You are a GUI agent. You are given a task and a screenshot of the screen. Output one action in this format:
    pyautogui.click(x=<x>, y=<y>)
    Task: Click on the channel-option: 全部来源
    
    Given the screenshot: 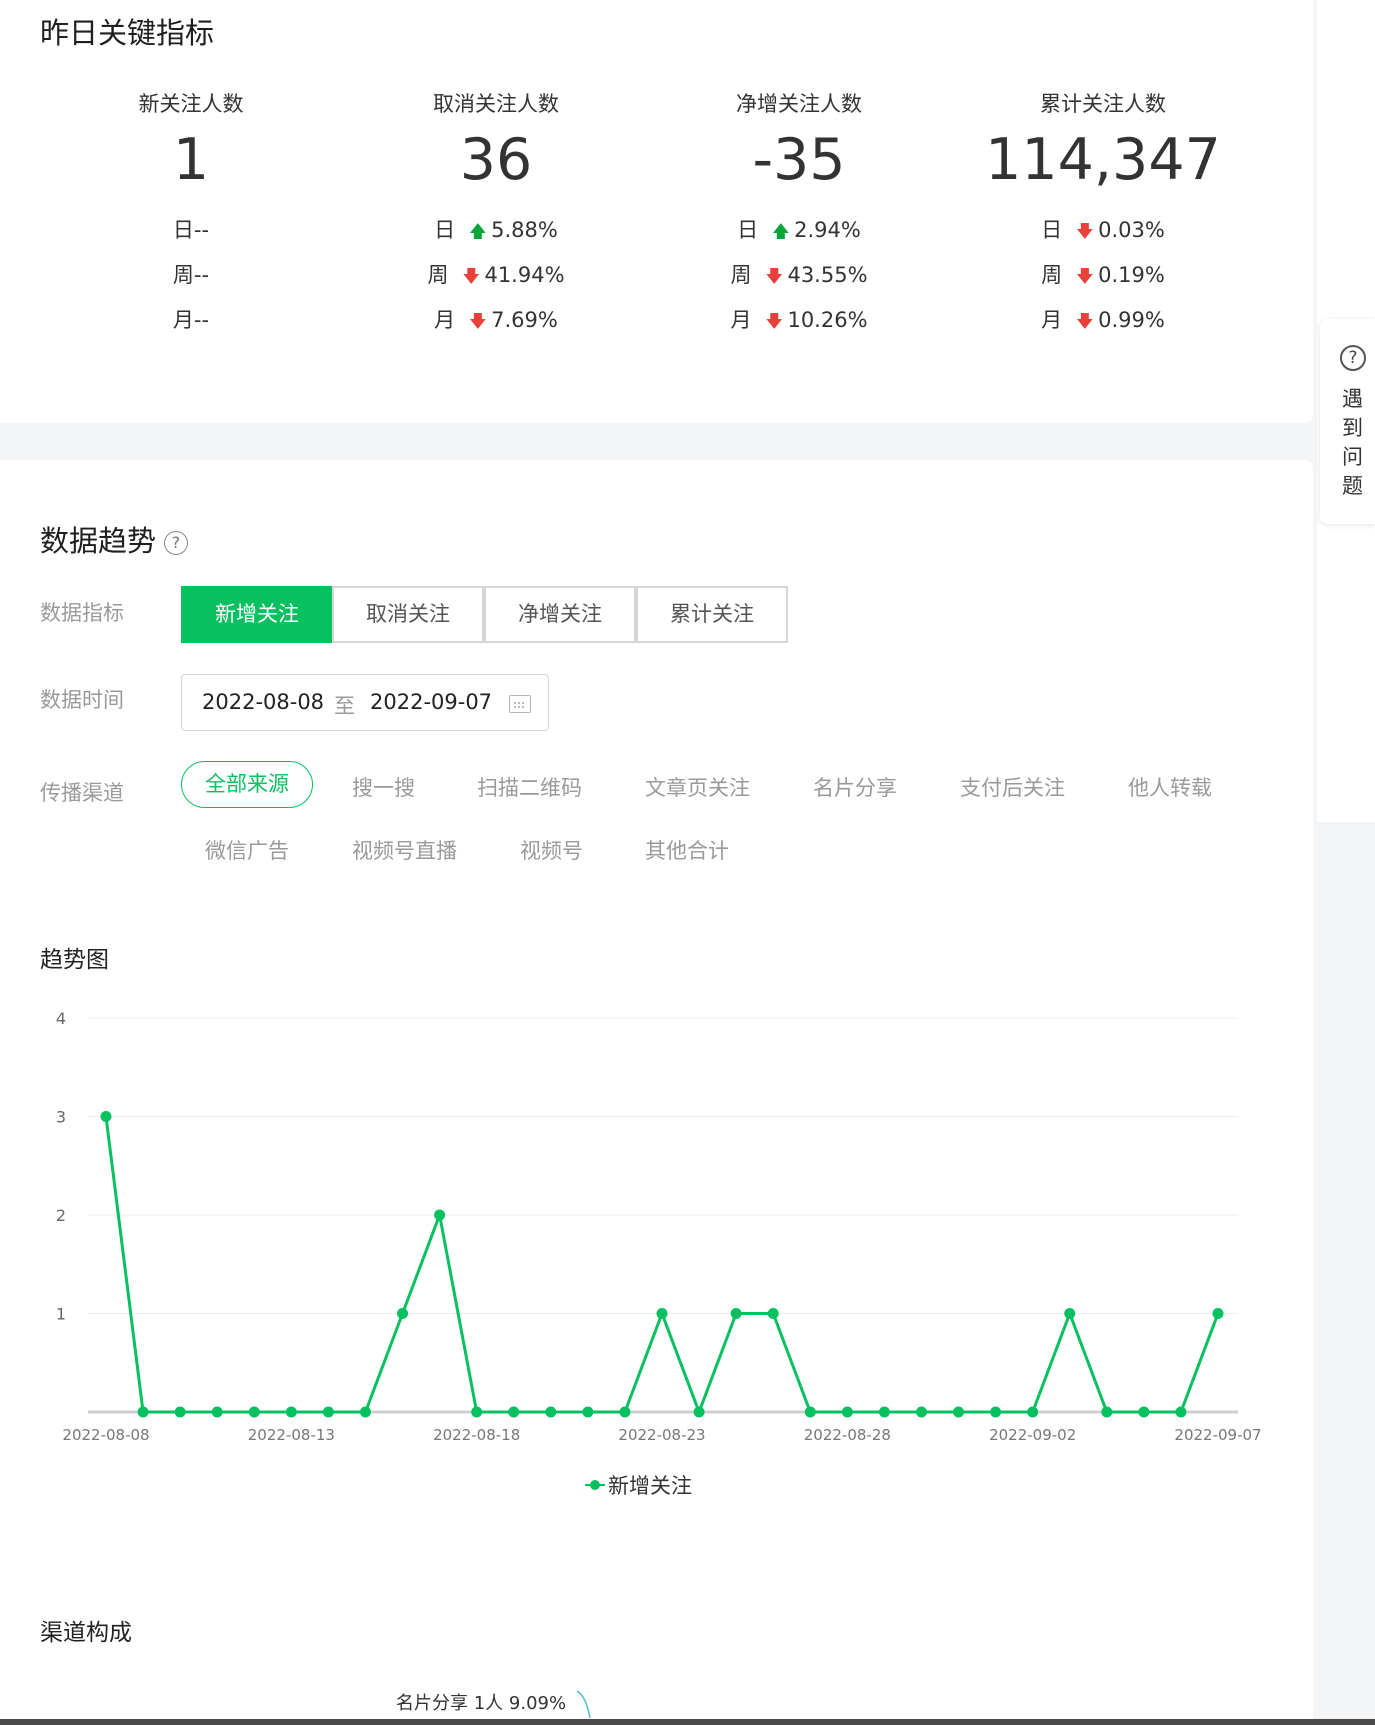 What is the action you would take?
    pyautogui.click(x=247, y=784)
    